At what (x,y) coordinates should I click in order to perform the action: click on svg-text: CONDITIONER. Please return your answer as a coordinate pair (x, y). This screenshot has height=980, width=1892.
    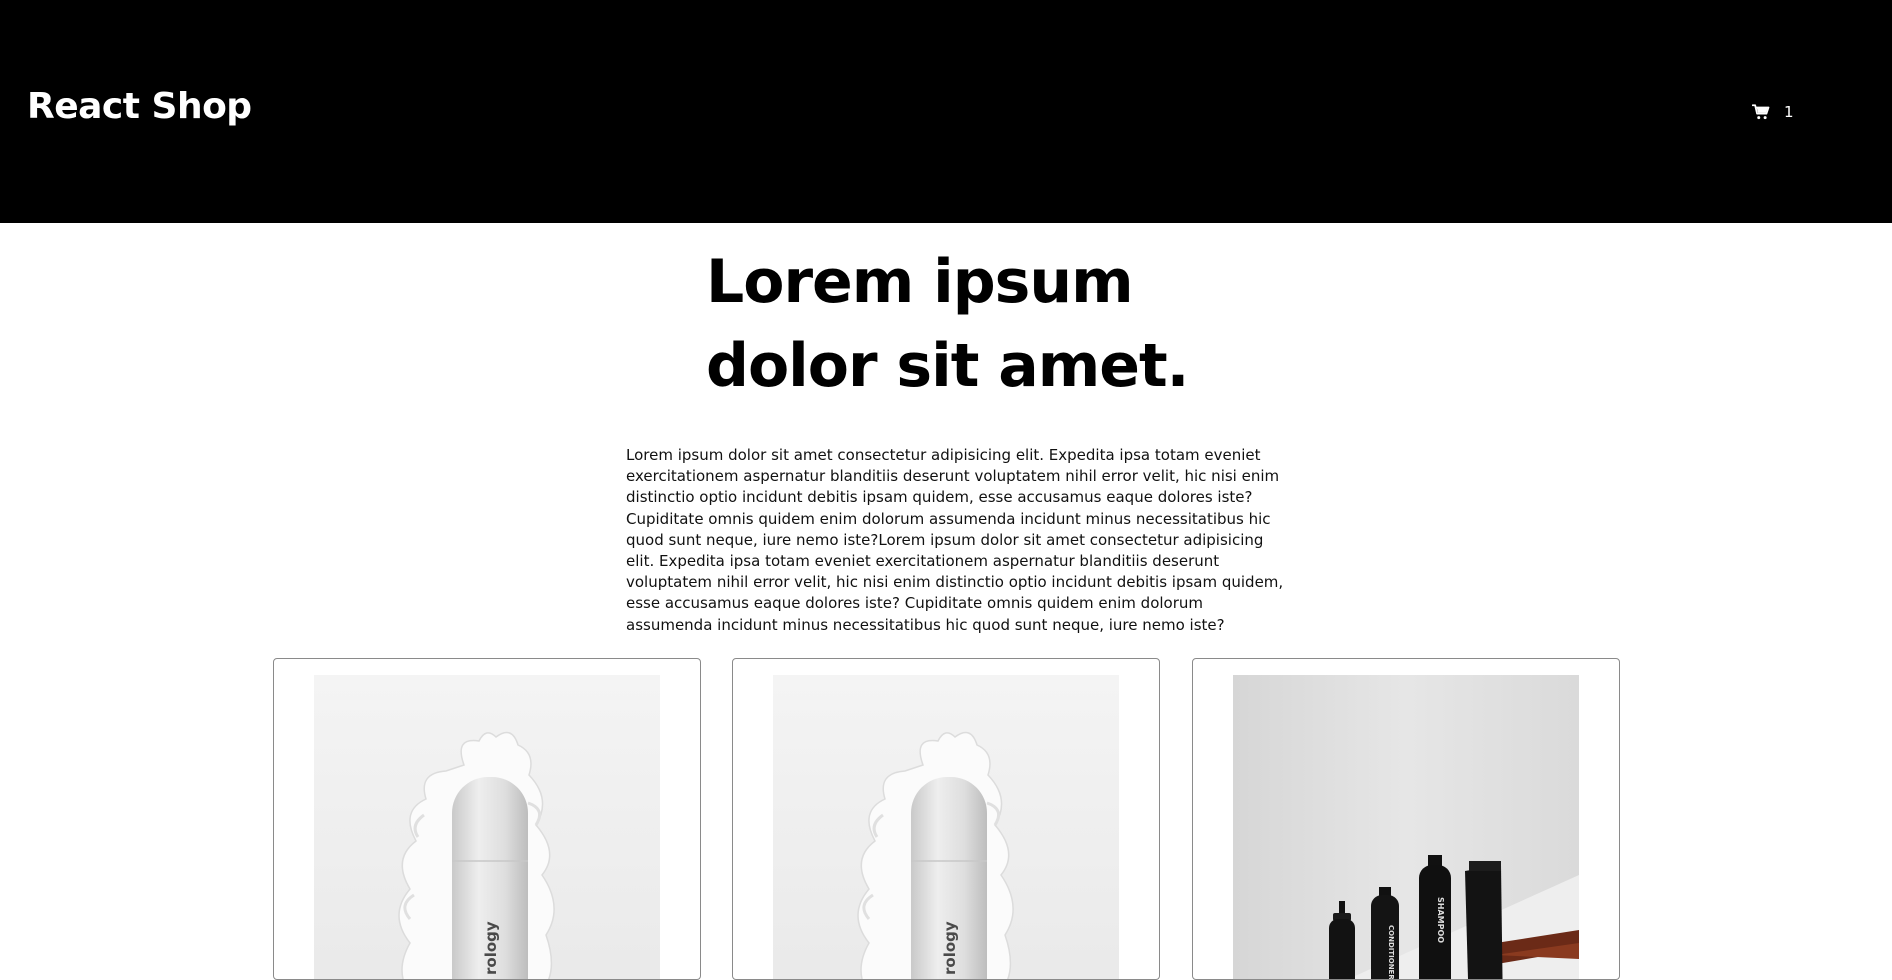
    Looking at the image, I should click on (1391, 952).